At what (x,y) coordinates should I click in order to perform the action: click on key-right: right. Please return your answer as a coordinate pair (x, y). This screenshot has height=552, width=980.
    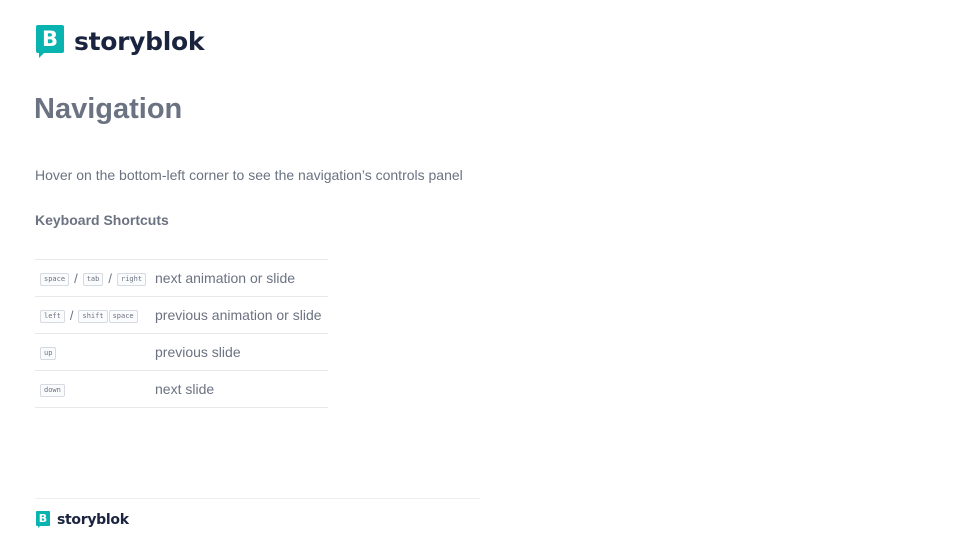
    Looking at the image, I should click on (131, 279).